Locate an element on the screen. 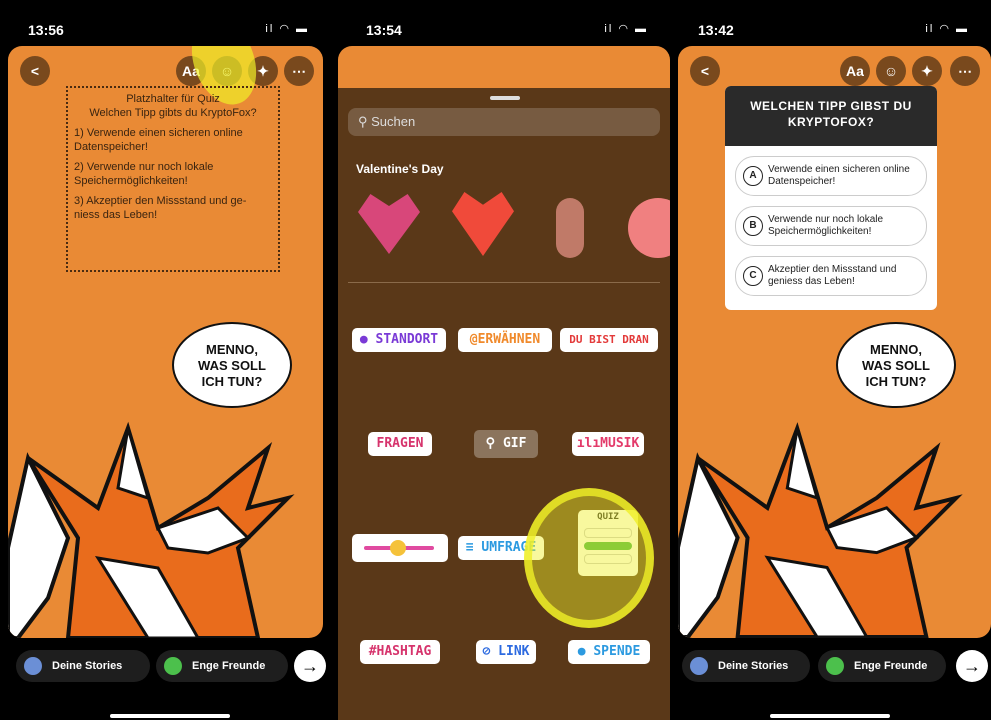  emoji-slider-sticker is located at coordinates (400, 548).